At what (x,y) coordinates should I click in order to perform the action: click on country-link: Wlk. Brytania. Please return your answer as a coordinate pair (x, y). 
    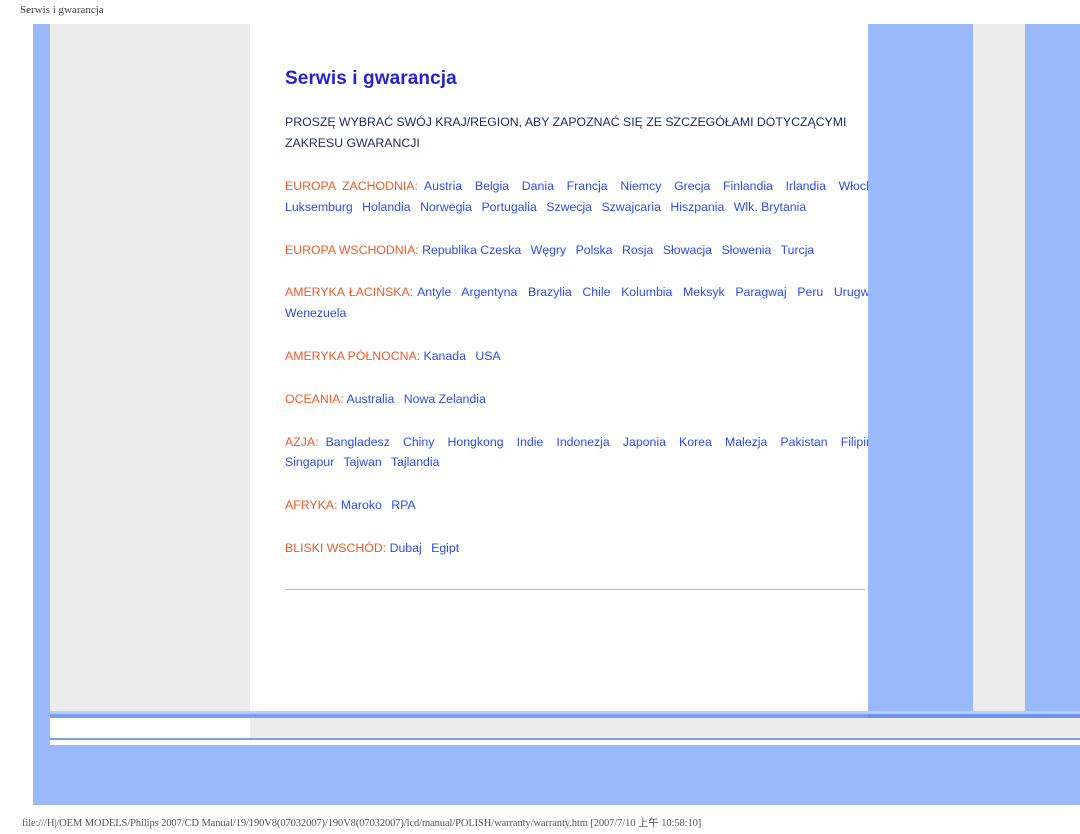
    Looking at the image, I should click on (770, 207).